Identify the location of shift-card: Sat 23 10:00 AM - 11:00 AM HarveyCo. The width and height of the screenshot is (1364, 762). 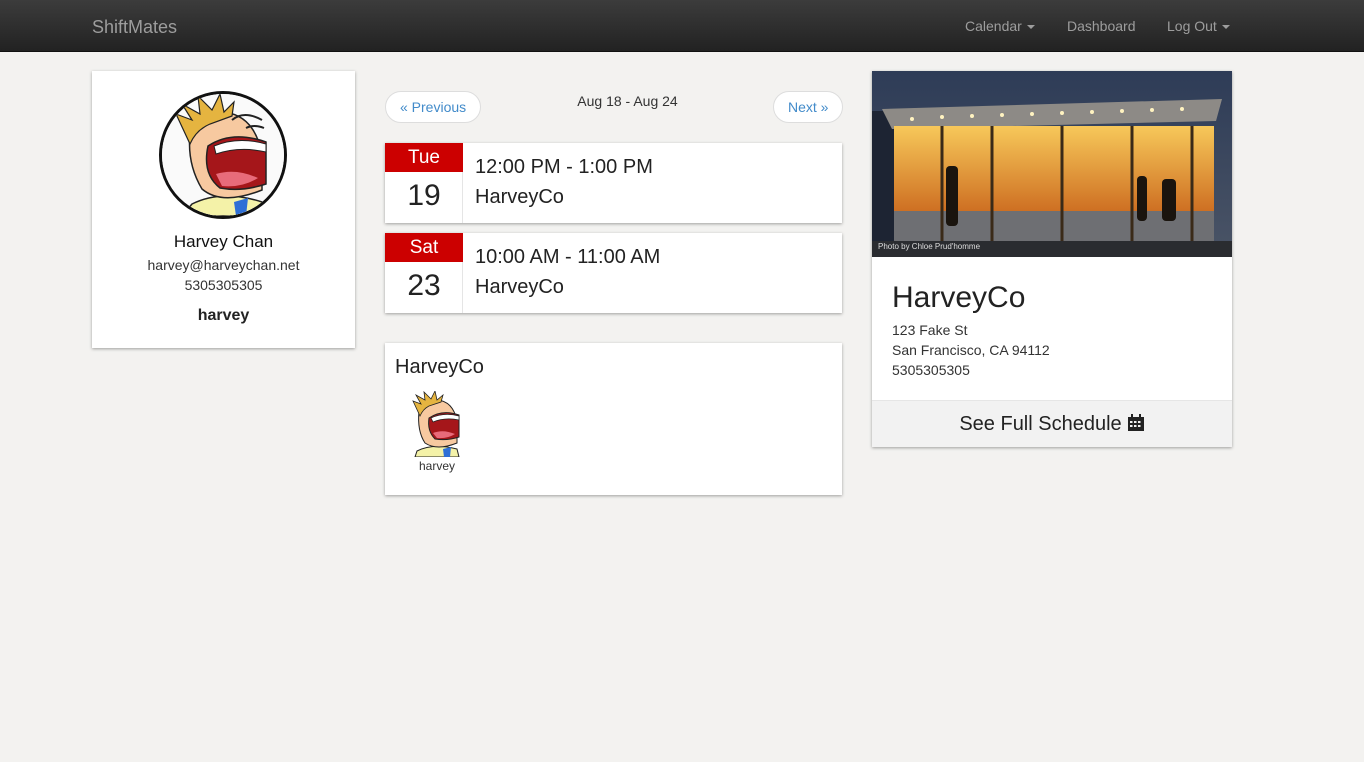
(613, 273).